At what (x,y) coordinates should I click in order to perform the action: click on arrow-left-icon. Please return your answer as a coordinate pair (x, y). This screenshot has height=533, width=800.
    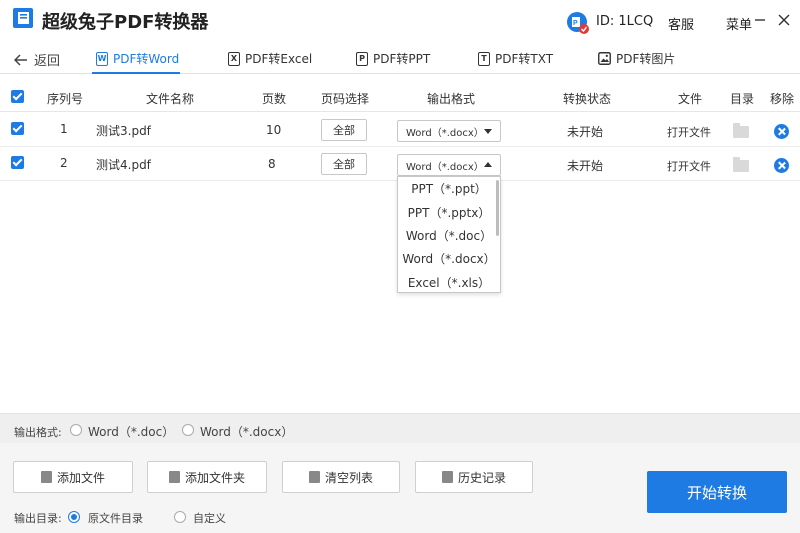
    Looking at the image, I should click on (20, 59).